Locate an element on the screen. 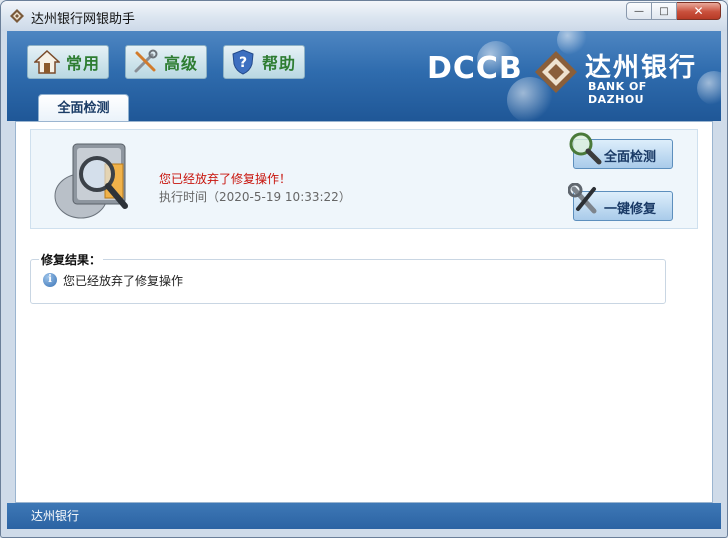  tab-full-check: 全面检测 is located at coordinates (83, 108).